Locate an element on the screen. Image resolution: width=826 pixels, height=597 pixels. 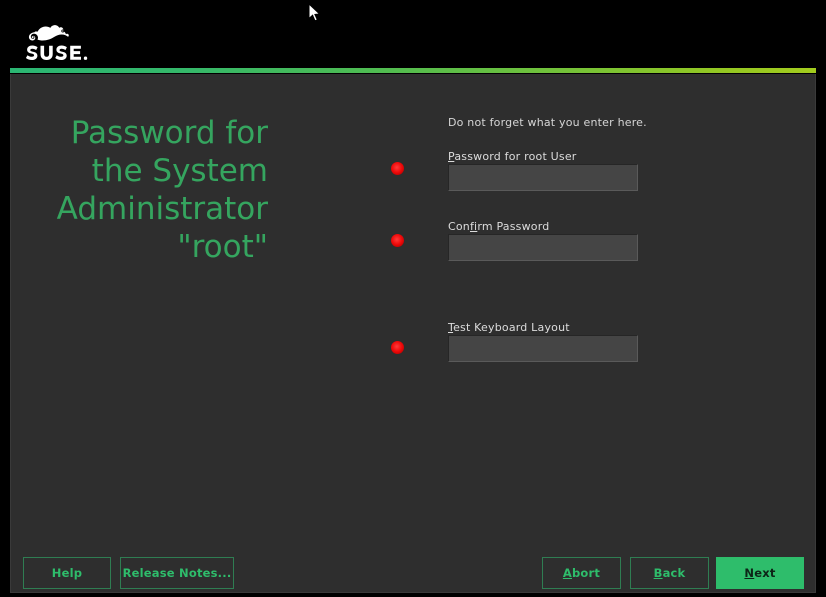
test-keyboard-layout-input is located at coordinates (543, 348).